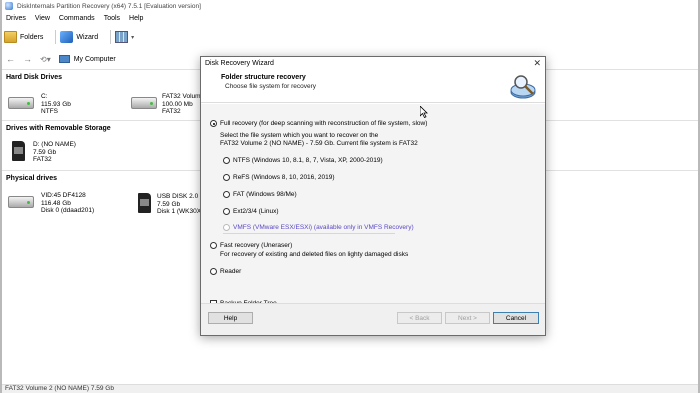 This screenshot has width=700, height=393. I want to click on next-button: Next >, so click(467, 318).